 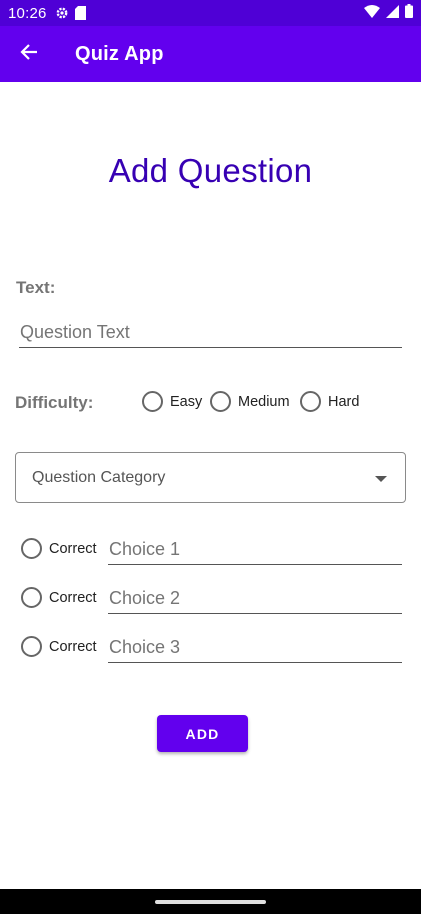 I want to click on choice-1-correct-label: Correct, so click(x=73, y=548).